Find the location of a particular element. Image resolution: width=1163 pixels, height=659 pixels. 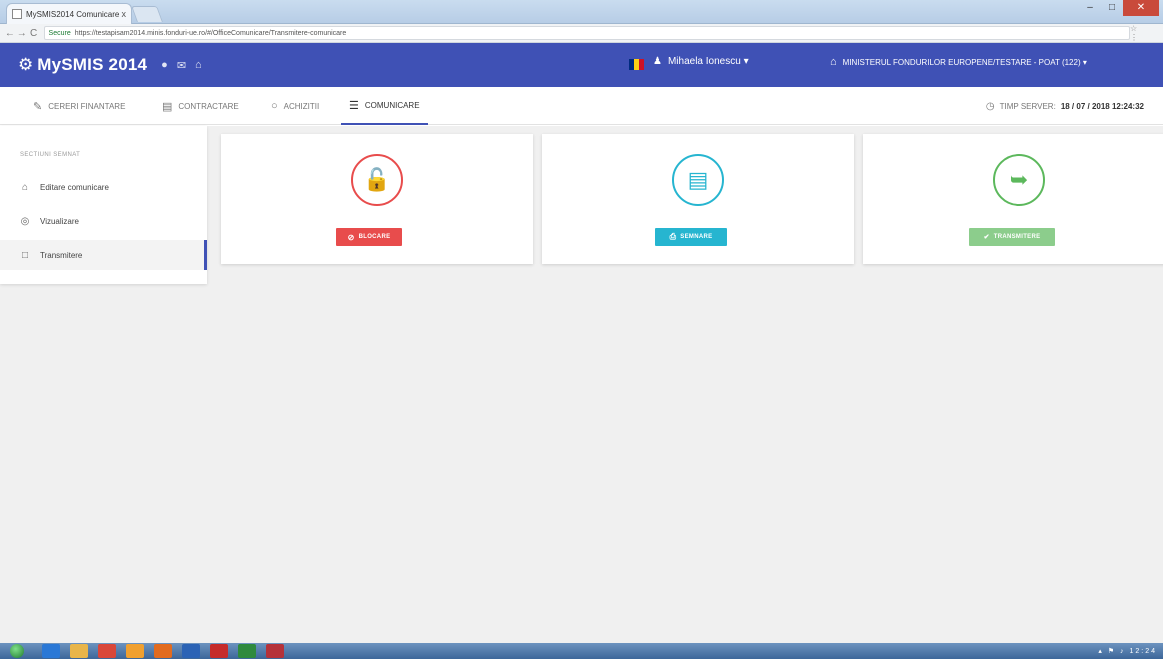

window-controls: – □ ✕ is located at coordinates (1119, 8).